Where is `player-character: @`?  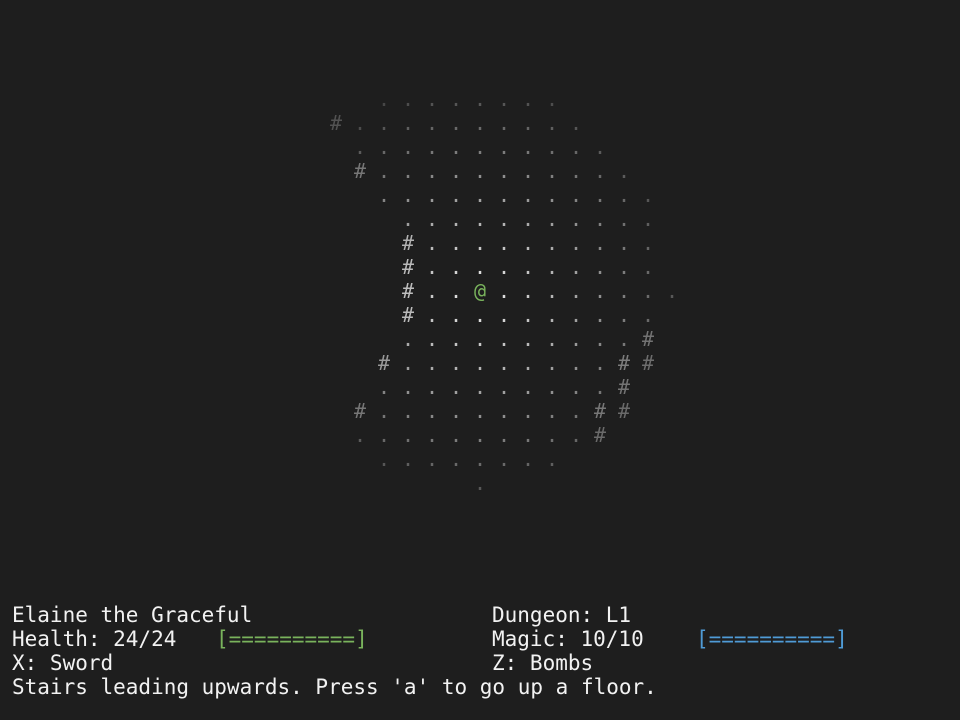 player-character: @ is located at coordinates (480, 291).